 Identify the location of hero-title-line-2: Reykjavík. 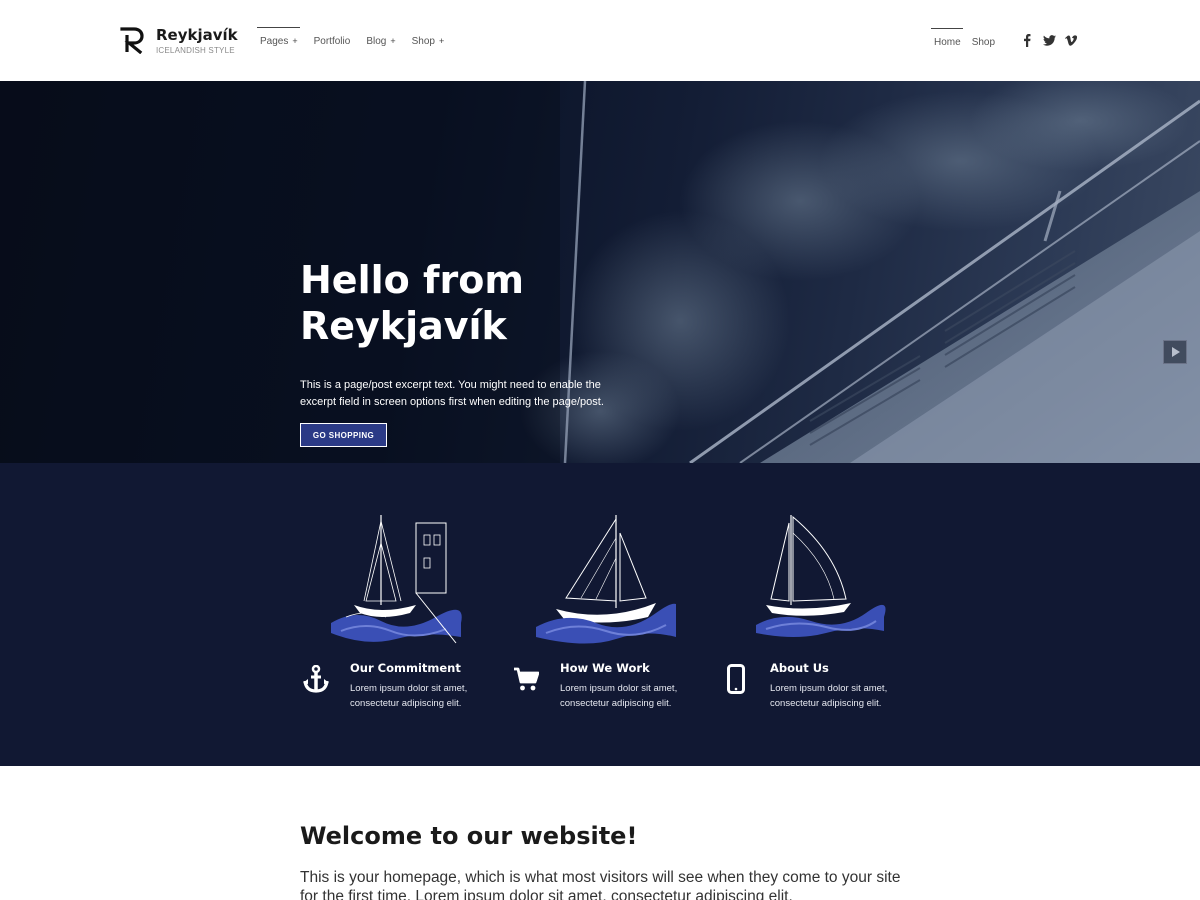
(403, 326).